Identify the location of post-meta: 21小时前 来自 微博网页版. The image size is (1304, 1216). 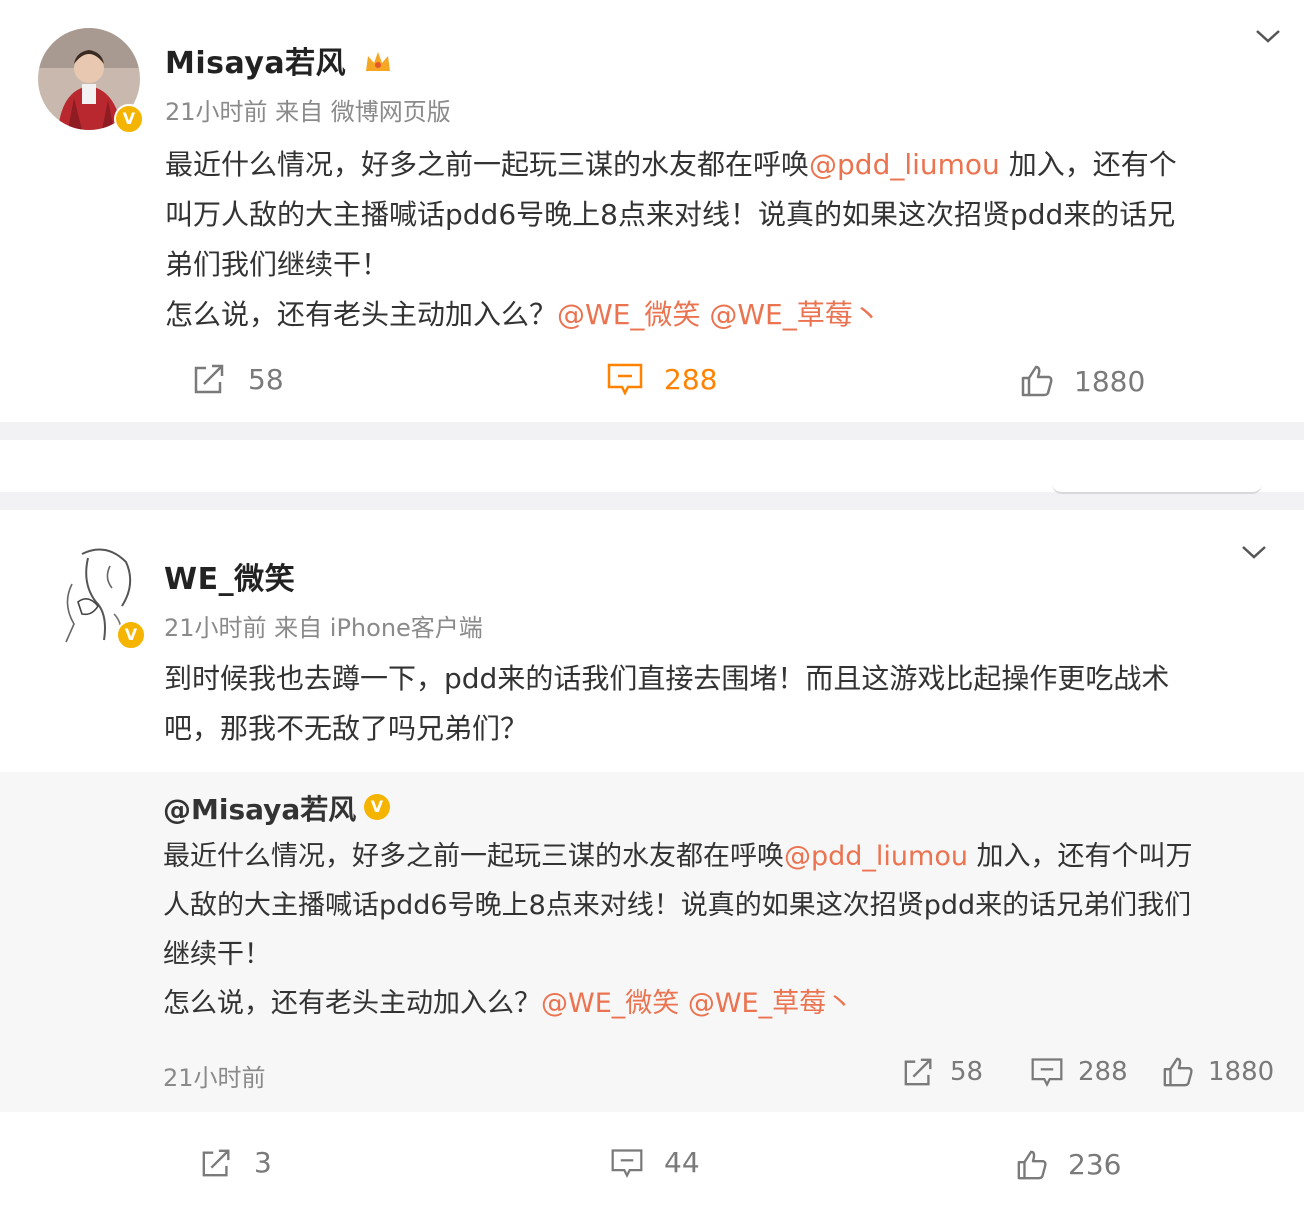
(308, 112).